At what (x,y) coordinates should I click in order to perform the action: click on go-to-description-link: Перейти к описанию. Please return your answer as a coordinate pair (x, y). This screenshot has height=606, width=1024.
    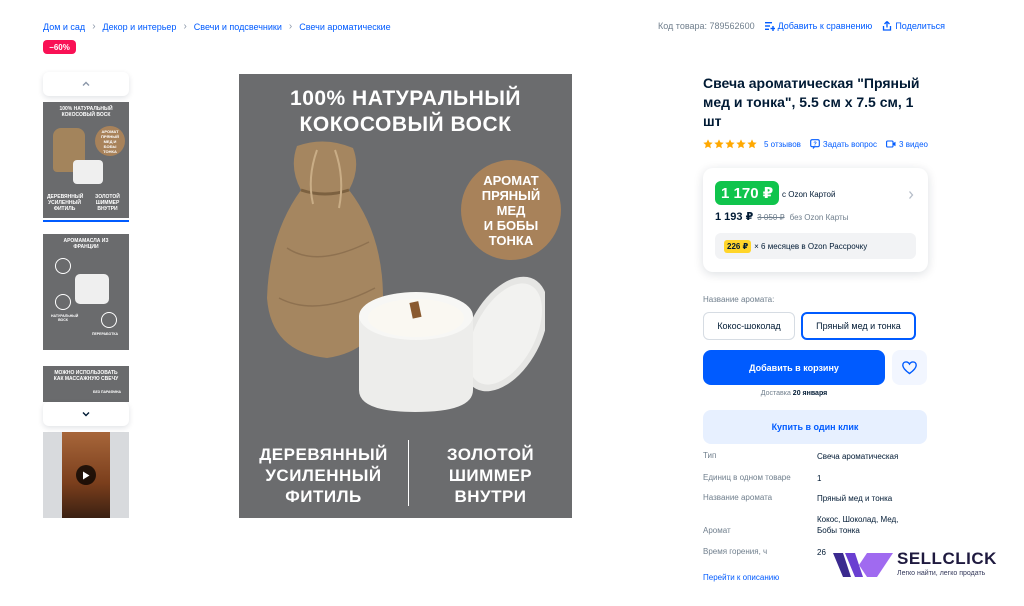
    Looking at the image, I should click on (741, 577).